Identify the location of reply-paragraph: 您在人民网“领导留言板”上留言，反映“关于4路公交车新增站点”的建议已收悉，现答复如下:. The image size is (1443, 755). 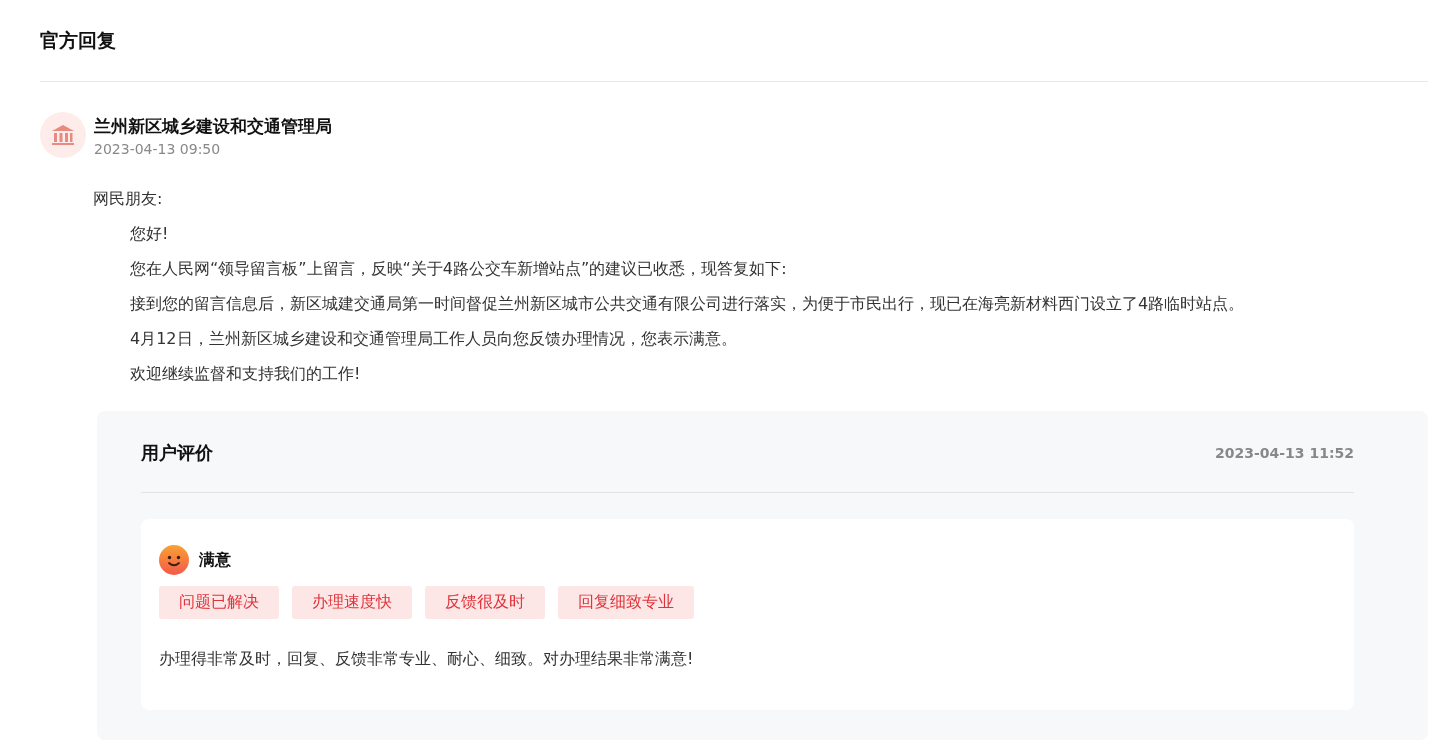
(458, 269).